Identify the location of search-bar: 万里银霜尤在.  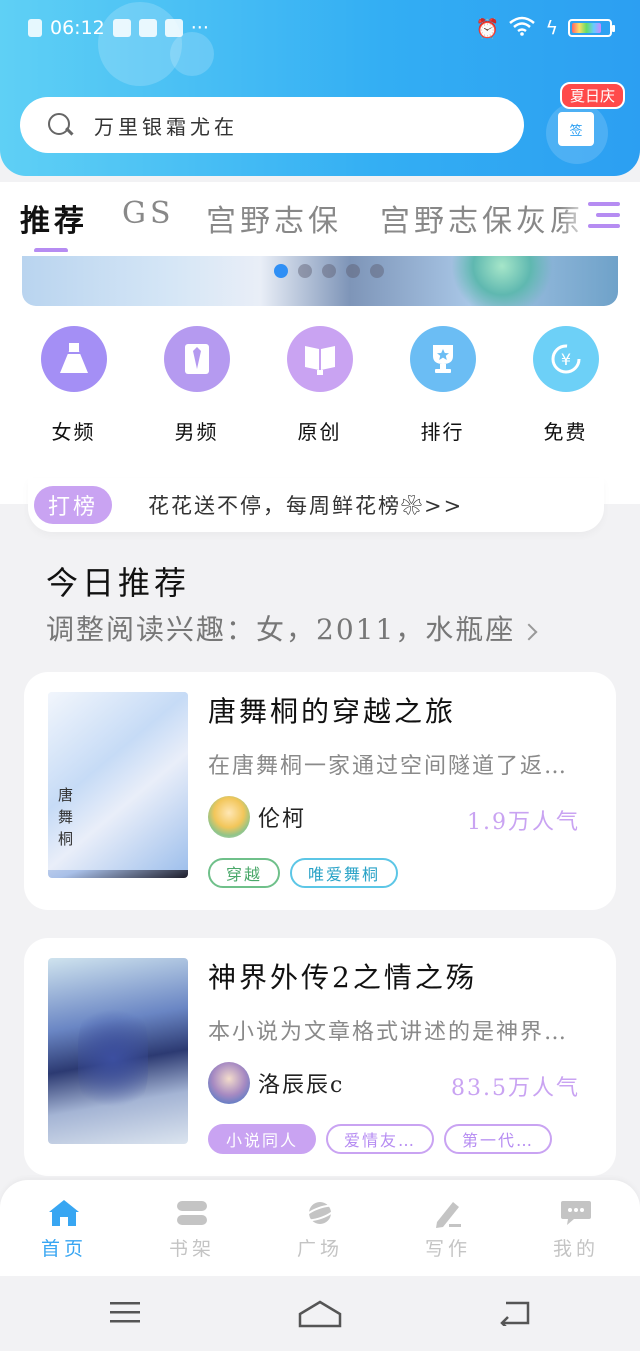
(272, 125).